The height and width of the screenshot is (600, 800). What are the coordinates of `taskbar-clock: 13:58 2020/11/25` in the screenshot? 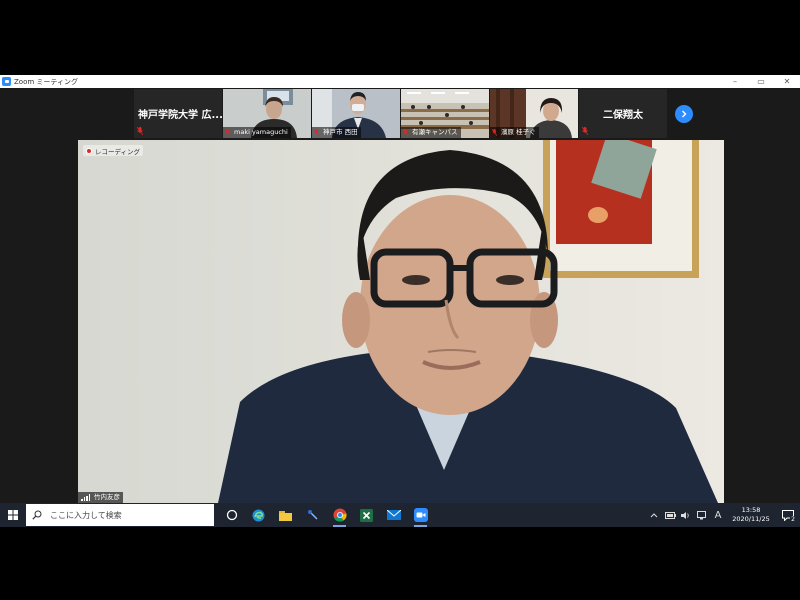 It's located at (751, 515).